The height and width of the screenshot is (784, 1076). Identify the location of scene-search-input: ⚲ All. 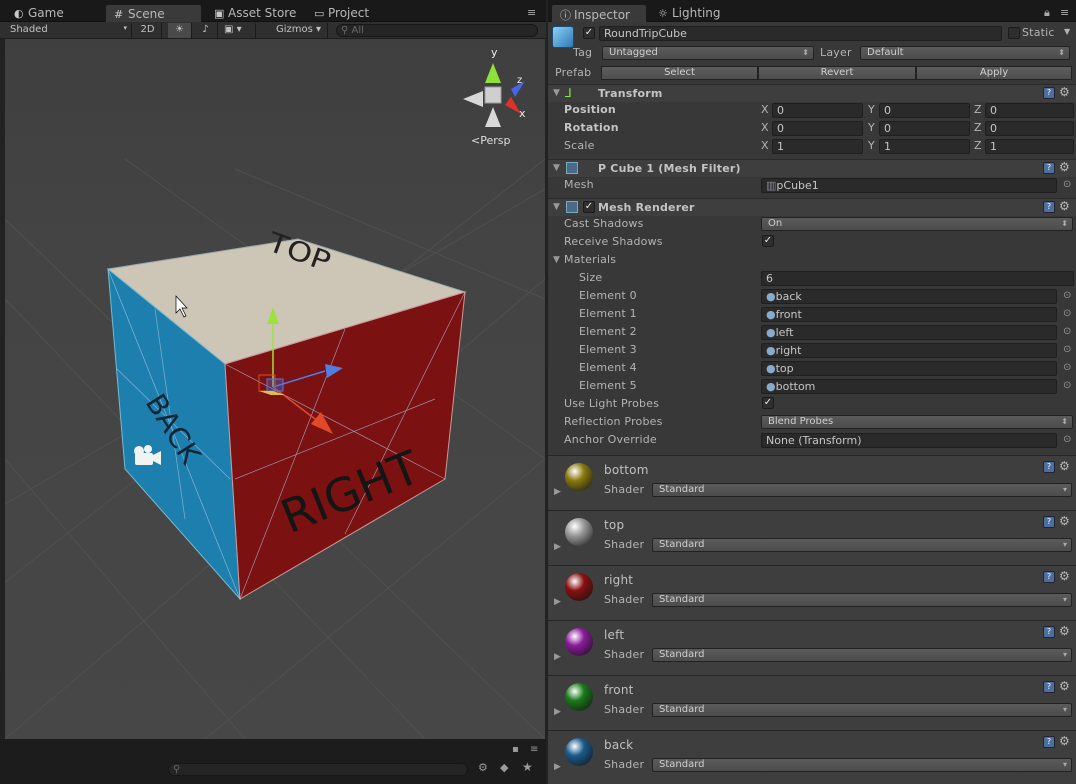
(437, 30).